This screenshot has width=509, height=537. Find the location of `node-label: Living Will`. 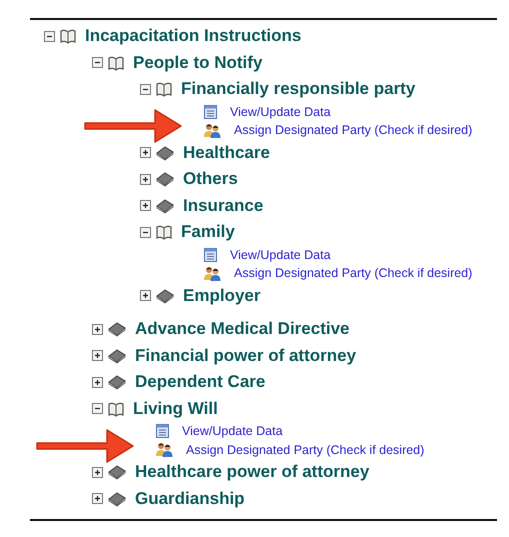

node-label: Living Will is located at coordinates (175, 408).